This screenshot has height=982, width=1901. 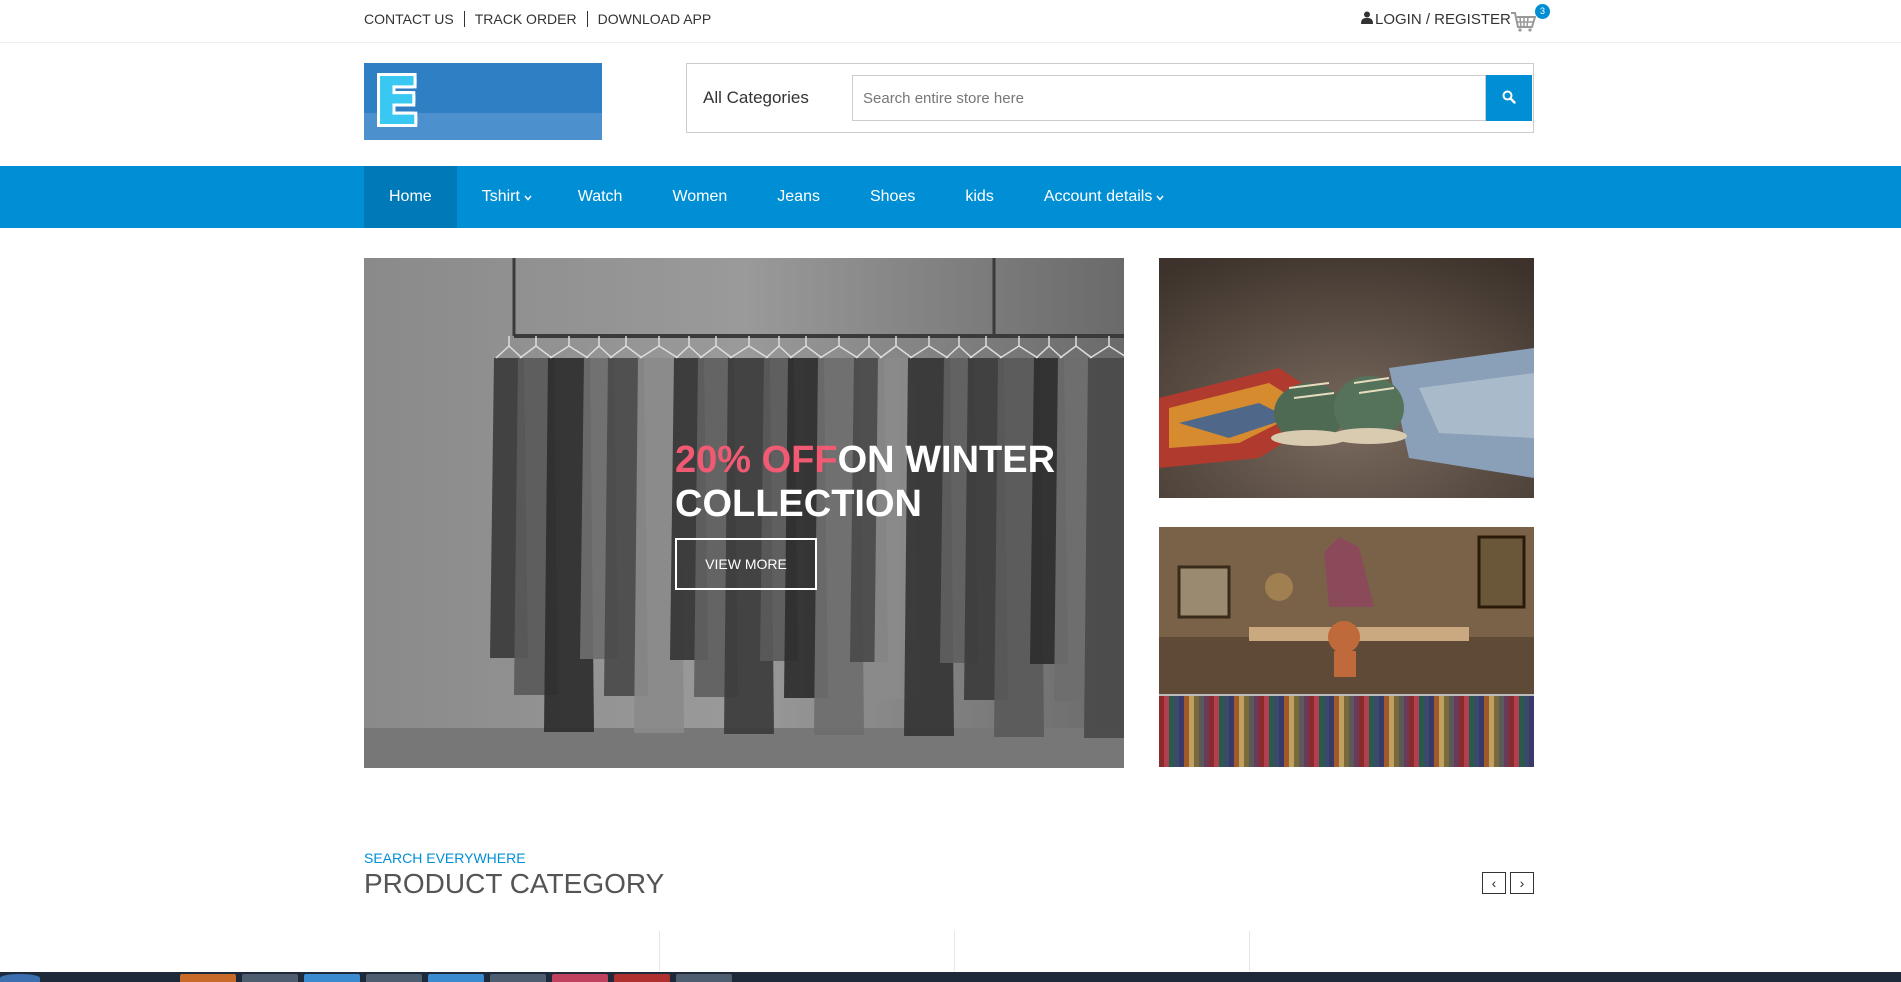 I want to click on top-links: CONTACT US TRACK ORDER DOWNLOAD APP, so click(x=537, y=19).